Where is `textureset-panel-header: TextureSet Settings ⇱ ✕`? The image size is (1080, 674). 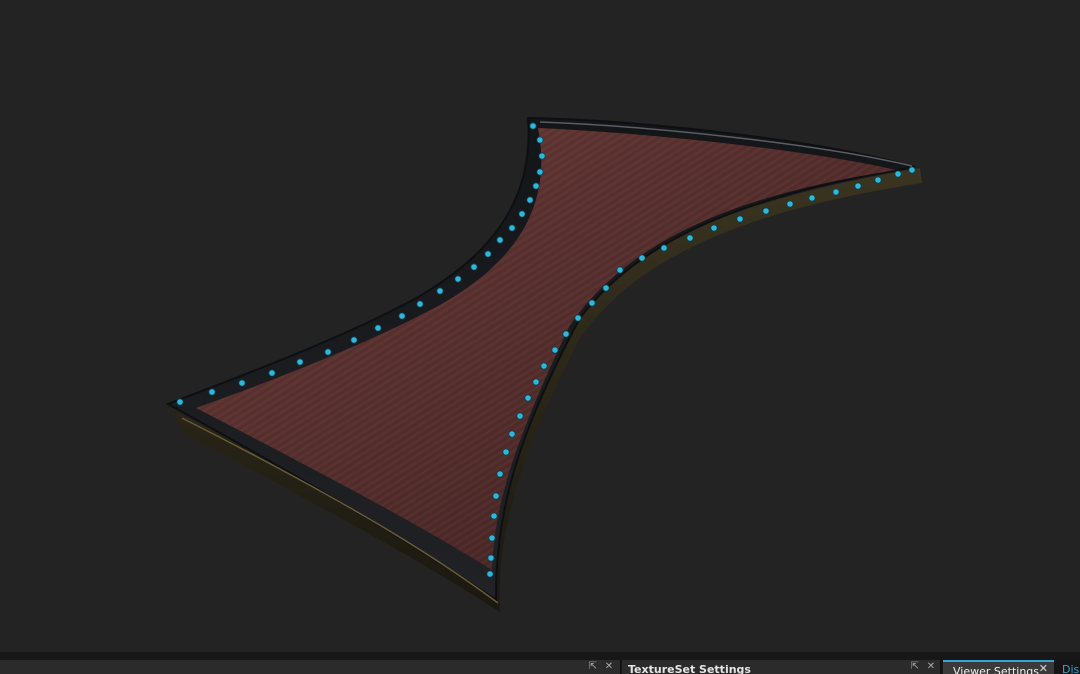 textureset-panel-header: TextureSet Settings ⇱ ✕ is located at coordinates (781, 667).